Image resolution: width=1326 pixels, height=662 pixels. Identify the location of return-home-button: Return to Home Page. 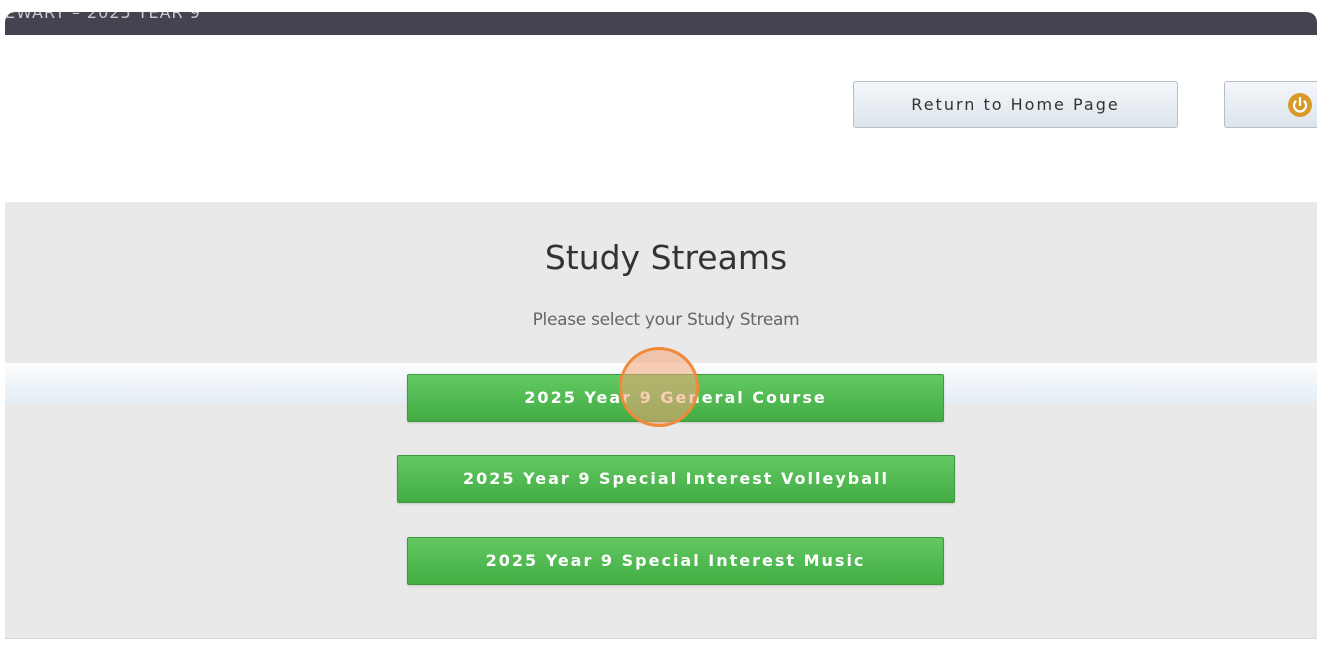
(1015, 104).